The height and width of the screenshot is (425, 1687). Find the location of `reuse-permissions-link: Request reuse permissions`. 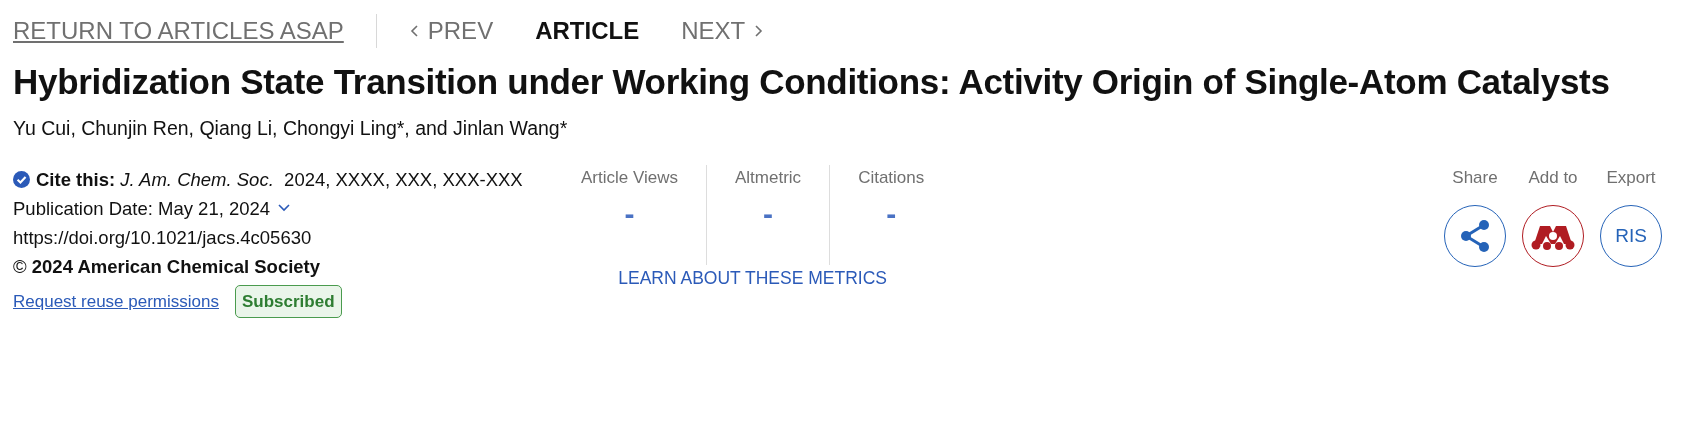

reuse-permissions-link: Request reuse permissions is located at coordinates (116, 302).